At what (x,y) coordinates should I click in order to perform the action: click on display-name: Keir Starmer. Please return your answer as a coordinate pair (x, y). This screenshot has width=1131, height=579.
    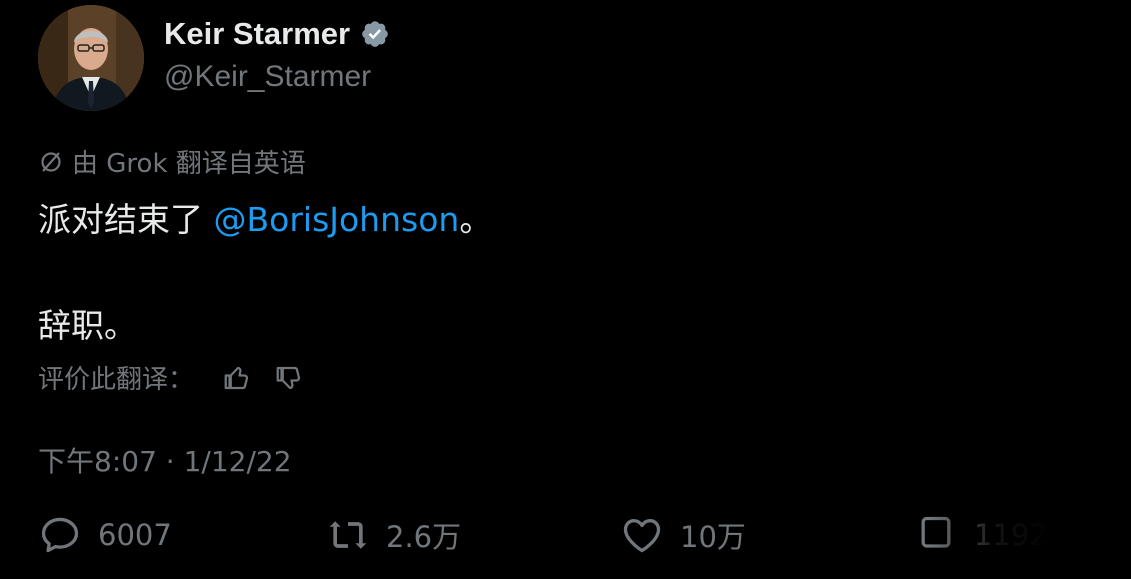
    Looking at the image, I should click on (277, 34).